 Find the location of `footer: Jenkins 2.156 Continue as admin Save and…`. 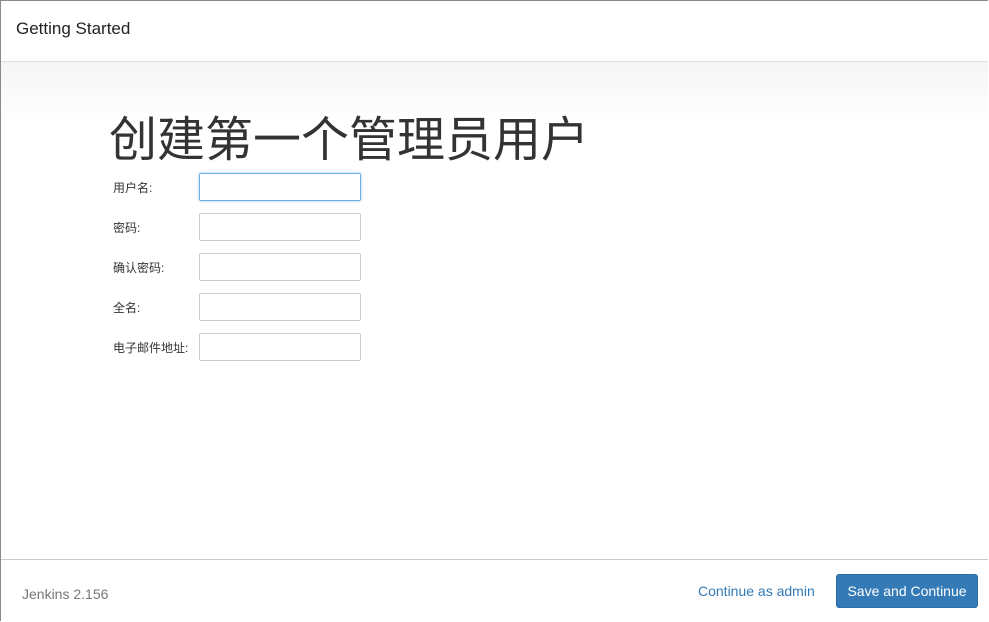

footer: Jenkins 2.156 Continue as admin Save and… is located at coordinates (494, 590).